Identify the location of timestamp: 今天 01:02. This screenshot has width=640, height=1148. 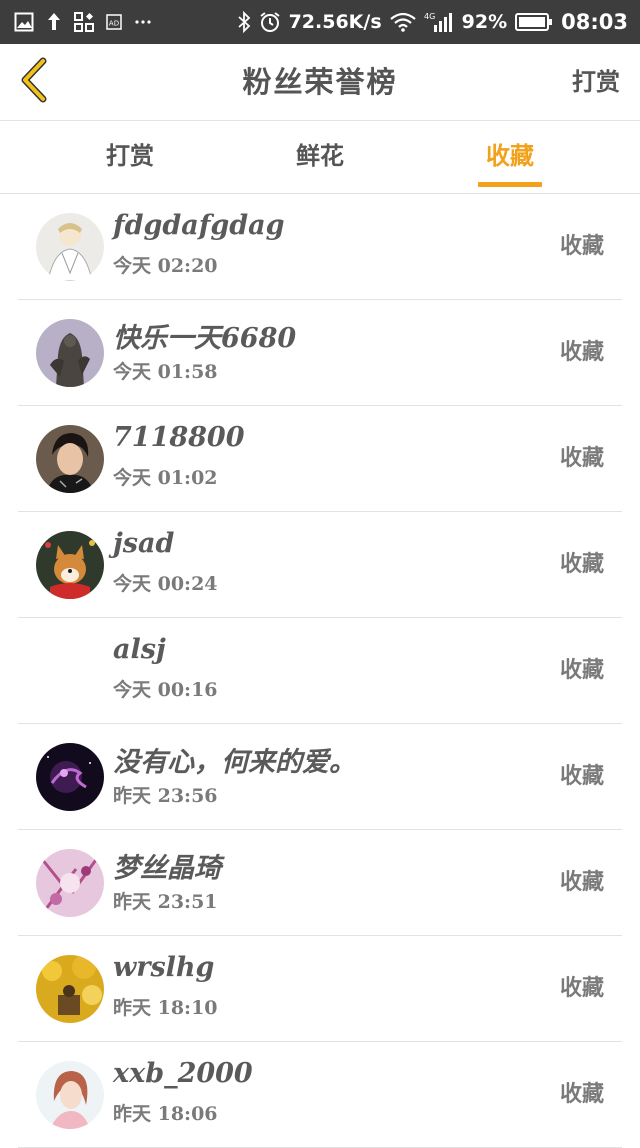
(165, 478).